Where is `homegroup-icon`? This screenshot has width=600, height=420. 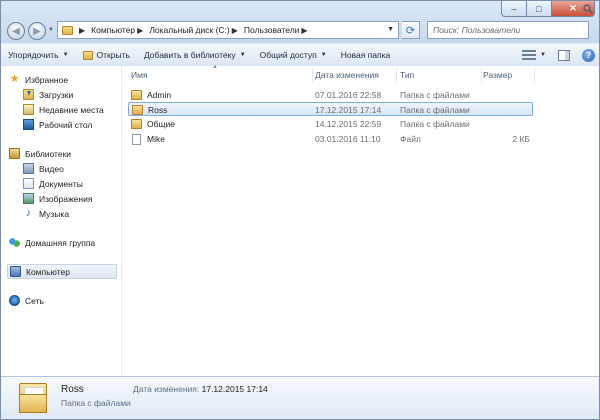 homegroup-icon is located at coordinates (14, 242).